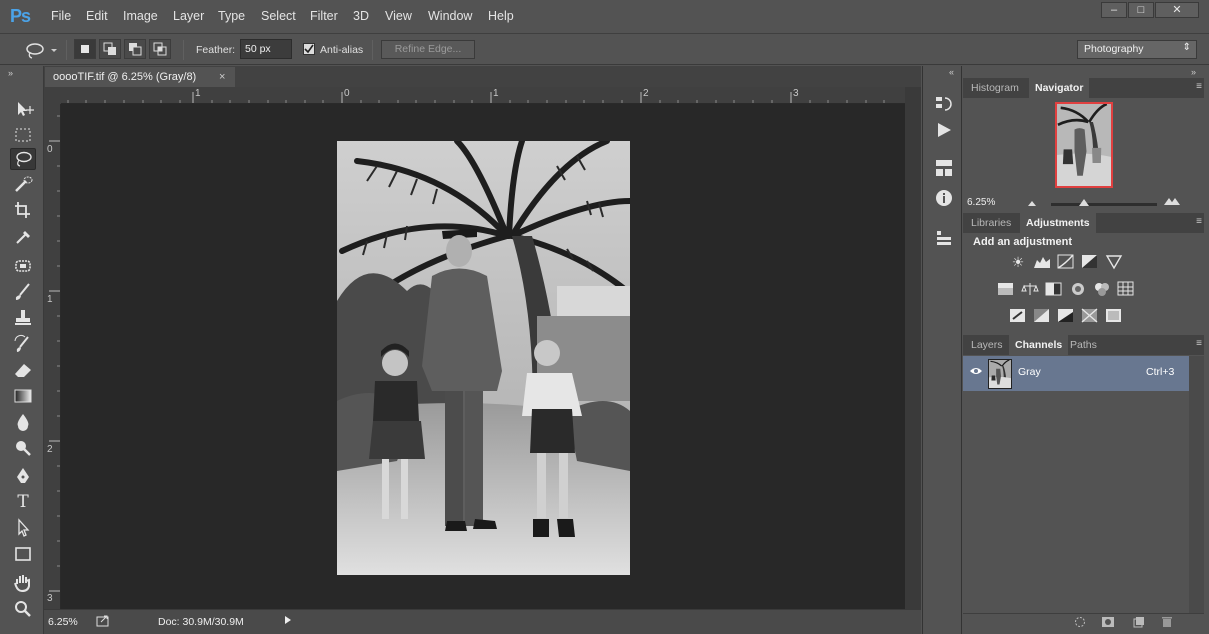 The height and width of the screenshot is (634, 1209). What do you see at coordinates (324, 16) in the screenshot?
I see `menu-filter: Filter` at bounding box center [324, 16].